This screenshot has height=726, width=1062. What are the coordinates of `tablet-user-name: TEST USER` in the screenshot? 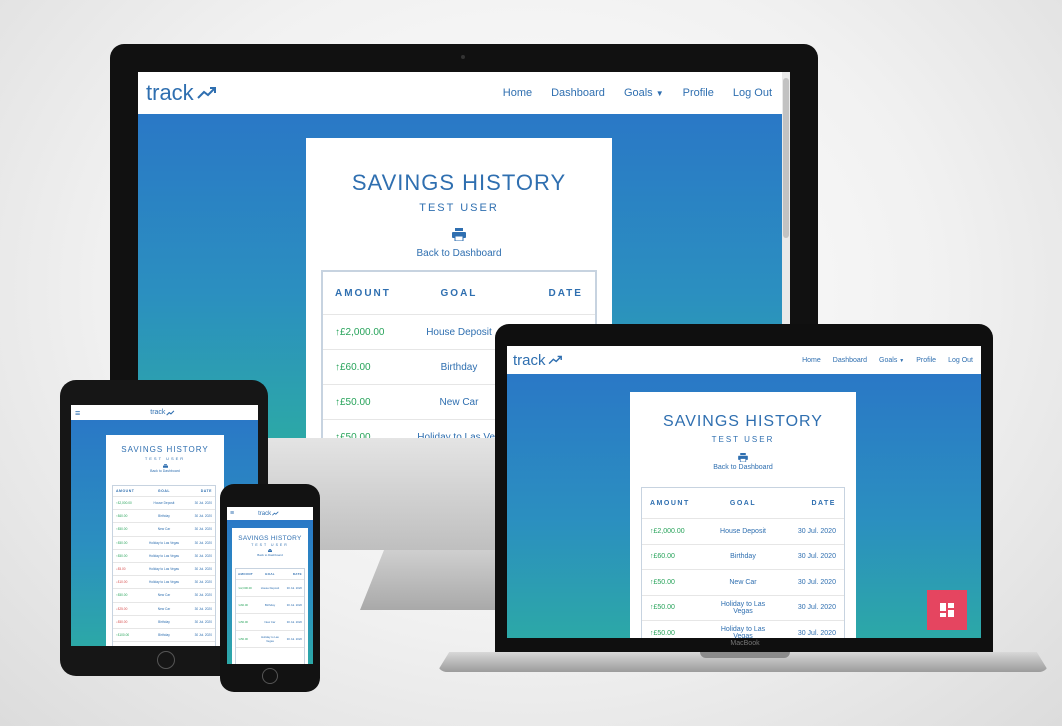 It's located at (165, 458).